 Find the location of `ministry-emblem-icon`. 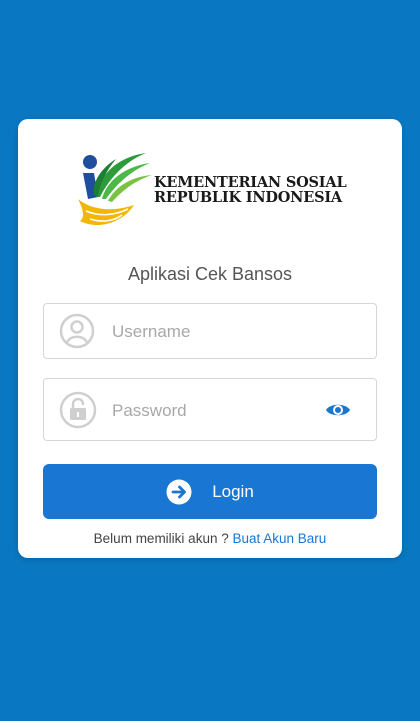

ministry-emblem-icon is located at coordinates (115, 189).